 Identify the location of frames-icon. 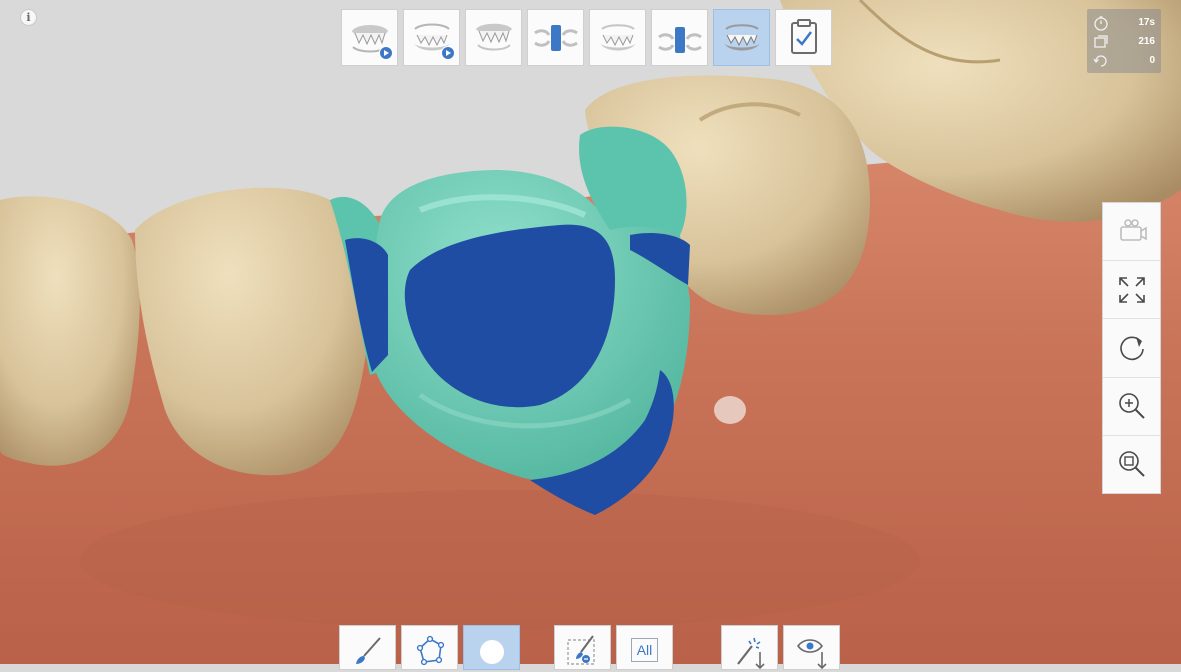
(1101, 41).